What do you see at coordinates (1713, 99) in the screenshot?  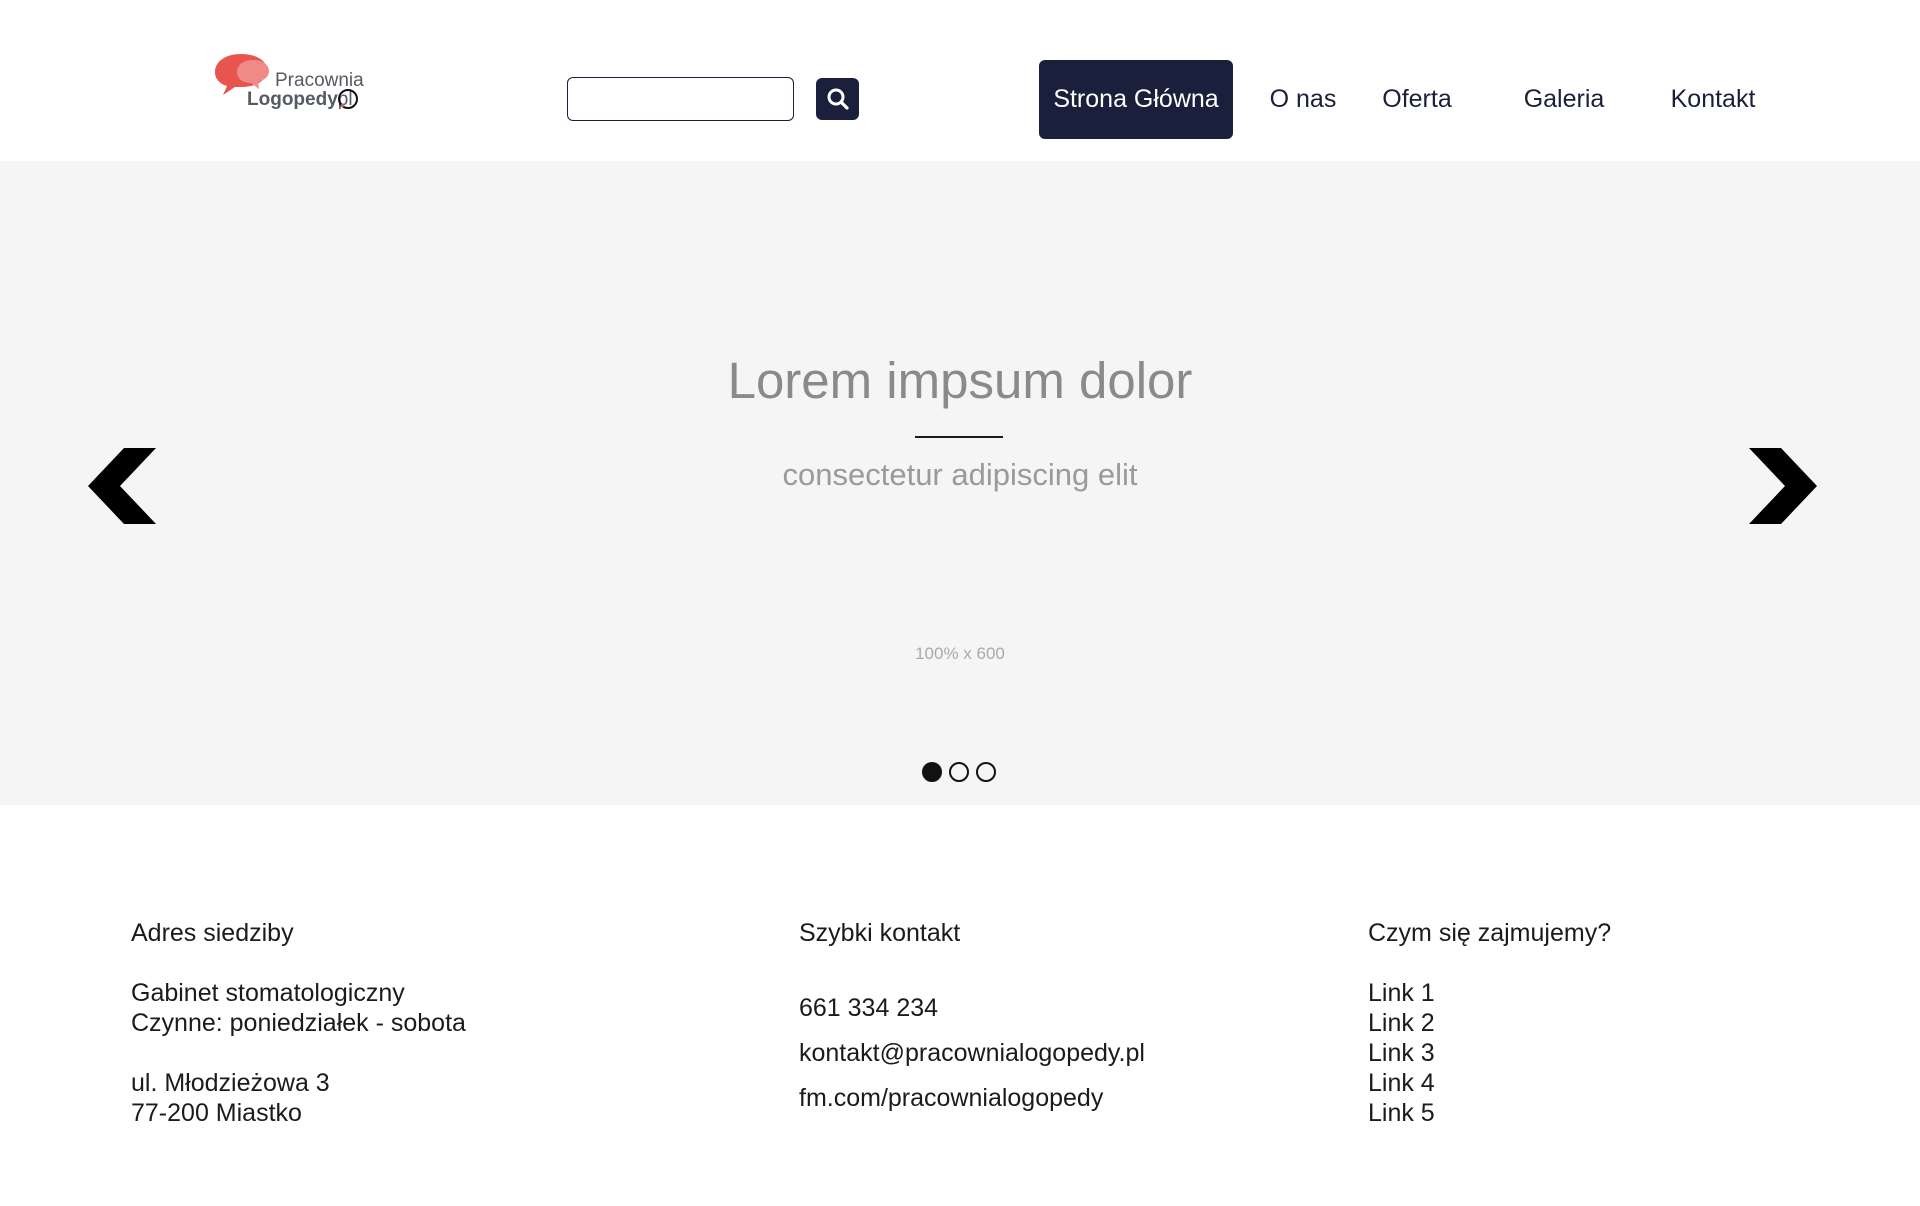 I see `nav-item-kontakt: Kontakt` at bounding box center [1713, 99].